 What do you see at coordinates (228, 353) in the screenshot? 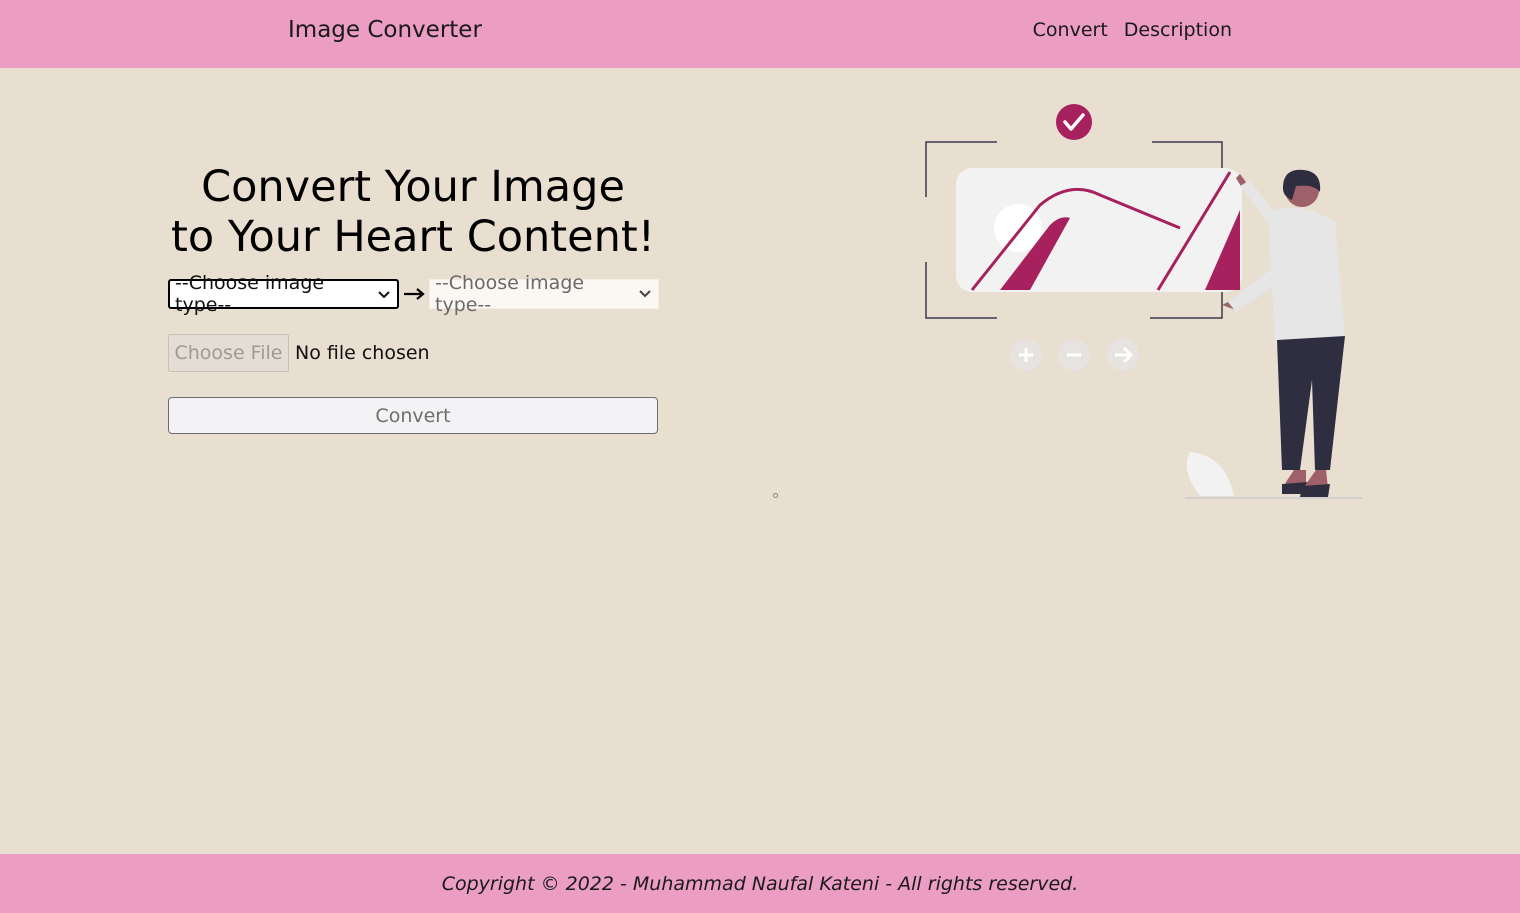
I see `choose-file-button: Choose File` at bounding box center [228, 353].